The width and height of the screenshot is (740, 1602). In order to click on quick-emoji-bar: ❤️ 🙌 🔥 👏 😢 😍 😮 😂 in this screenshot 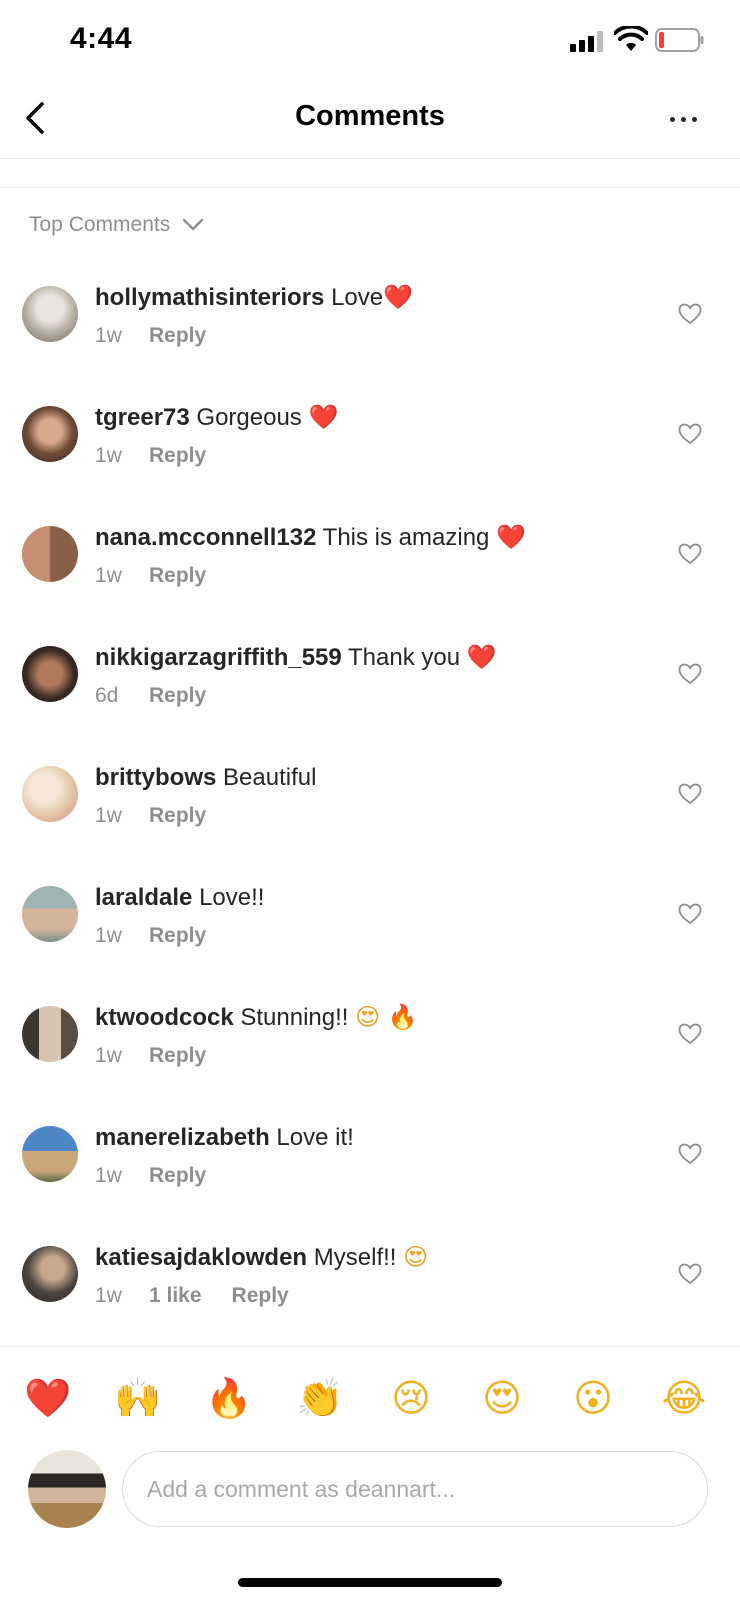, I will do `click(370, 1389)`.